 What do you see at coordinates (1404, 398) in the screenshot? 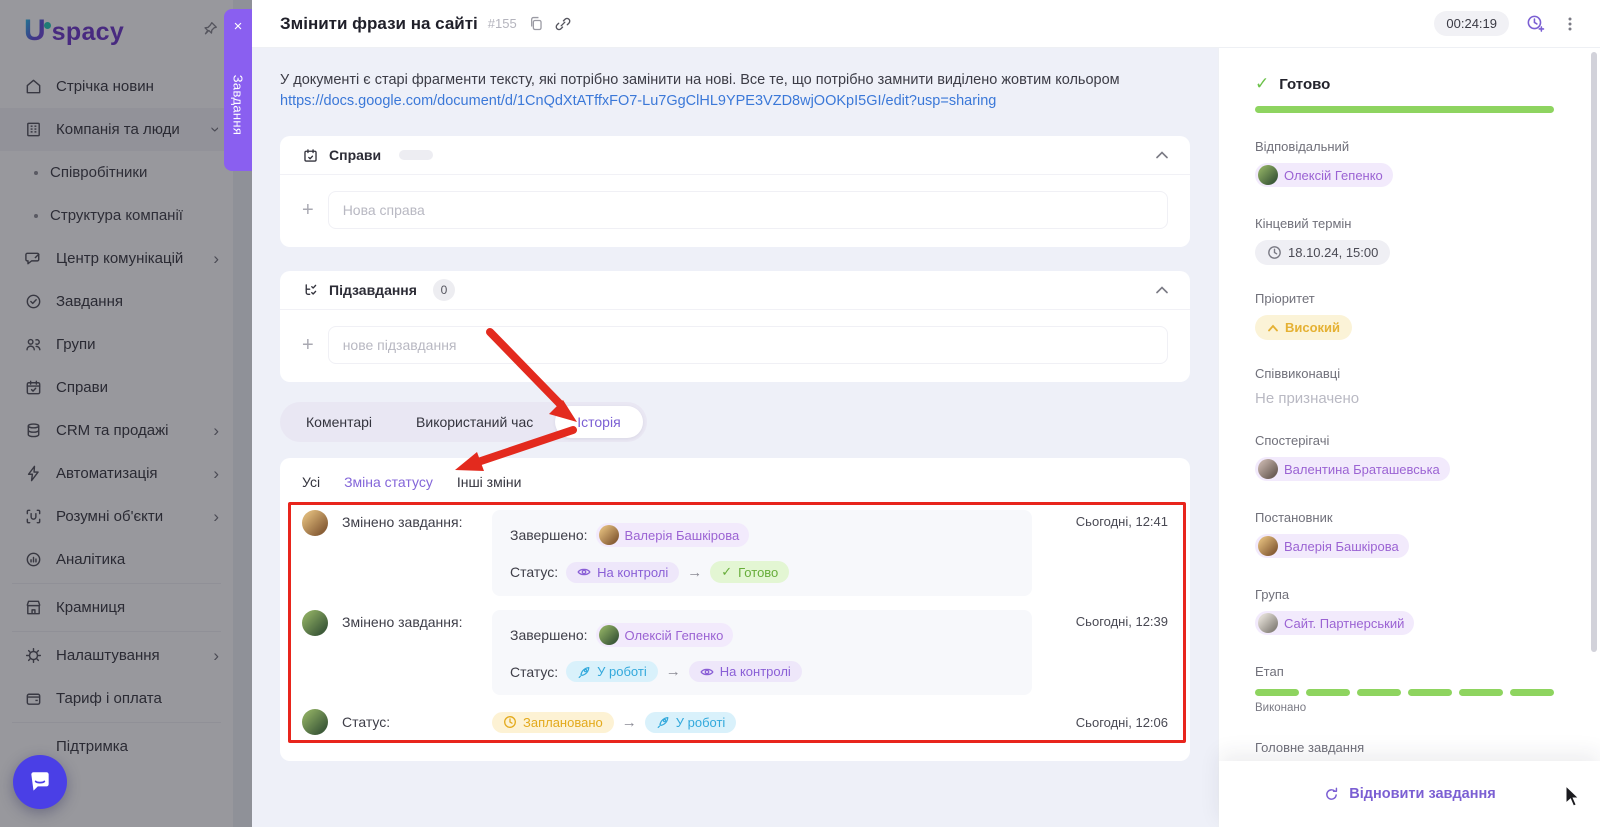
I see `coexecutors-empty-value: Не призначено` at bounding box center [1404, 398].